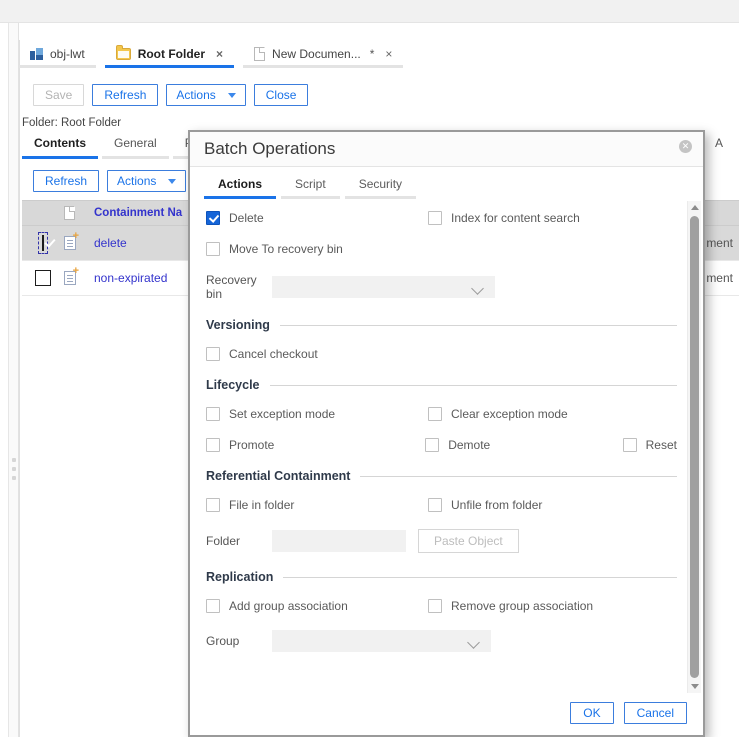 The width and height of the screenshot is (739, 737). Describe the element at coordinates (435, 414) in the screenshot. I see `clear-exception-mode-checkbox` at that location.